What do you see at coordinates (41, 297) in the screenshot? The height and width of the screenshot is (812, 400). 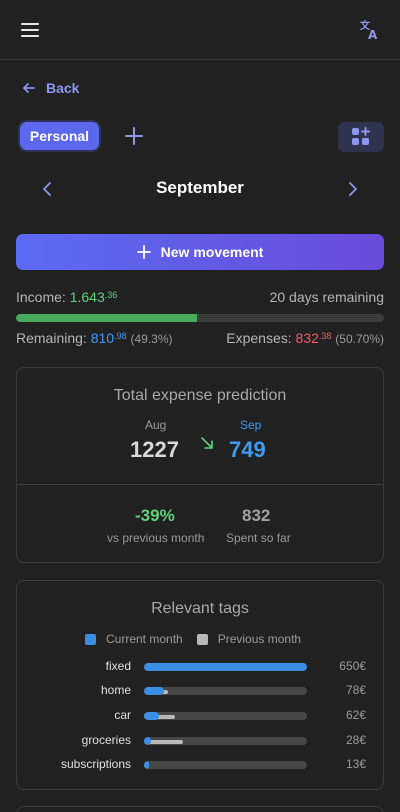 I see `income-label: Income:` at bounding box center [41, 297].